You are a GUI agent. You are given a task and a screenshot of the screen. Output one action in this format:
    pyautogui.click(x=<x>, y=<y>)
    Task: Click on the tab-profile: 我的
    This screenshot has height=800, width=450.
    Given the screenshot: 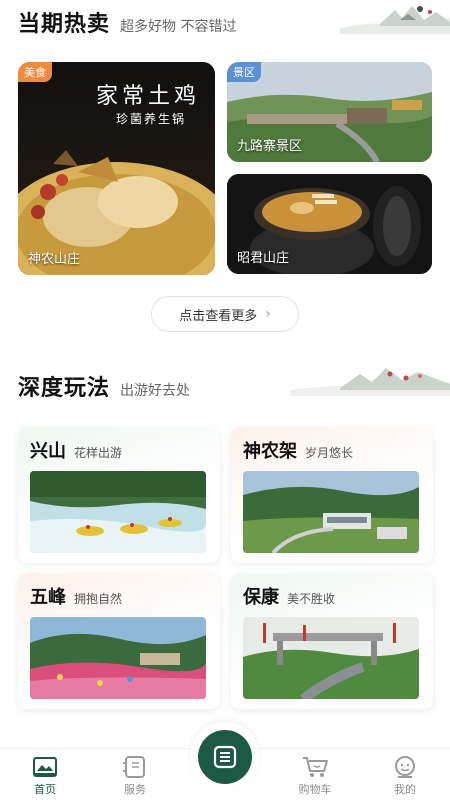 What is the action you would take?
    pyautogui.click(x=405, y=776)
    